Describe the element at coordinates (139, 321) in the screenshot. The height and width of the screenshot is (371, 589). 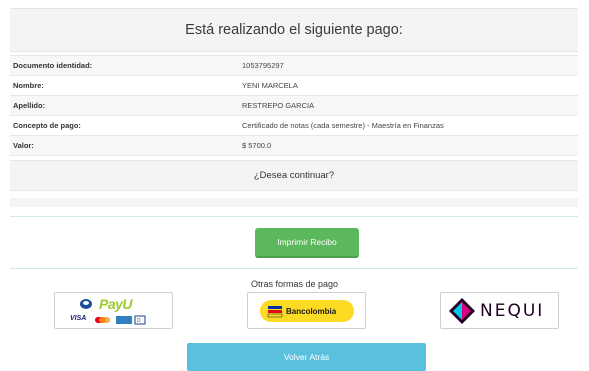
I see `svg-text: D` at that location.